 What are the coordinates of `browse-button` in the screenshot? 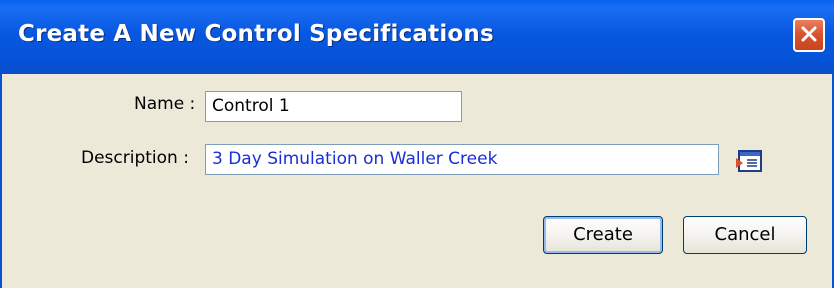 It's located at (750, 161).